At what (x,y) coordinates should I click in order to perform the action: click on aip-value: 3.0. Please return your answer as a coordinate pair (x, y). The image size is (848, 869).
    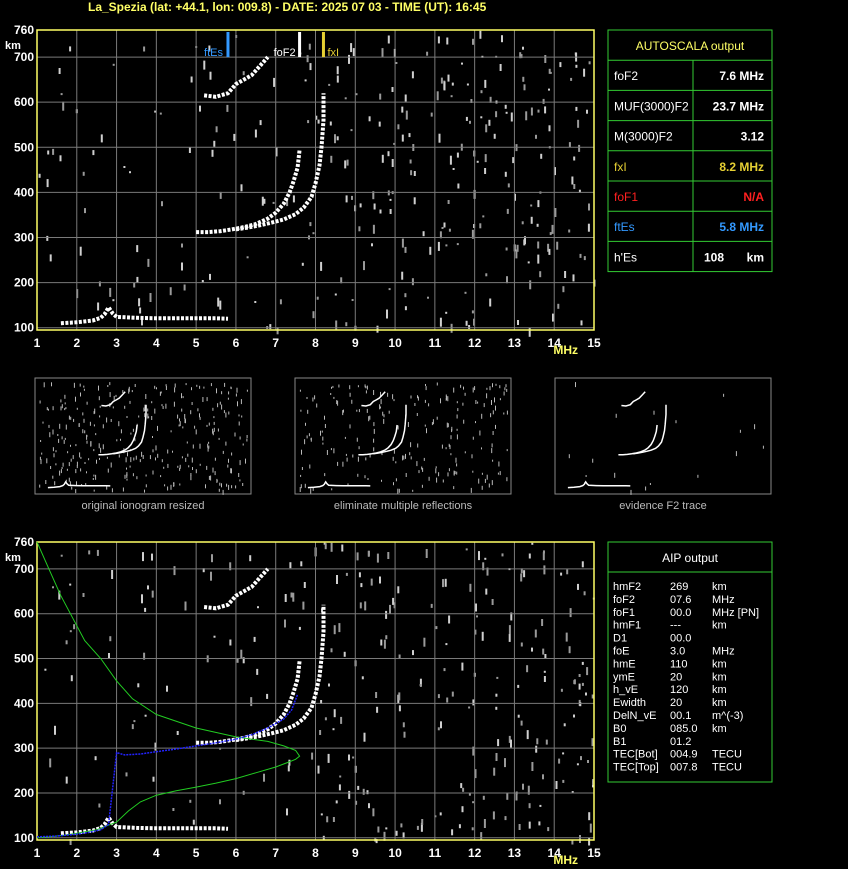
    Looking at the image, I should click on (677, 652).